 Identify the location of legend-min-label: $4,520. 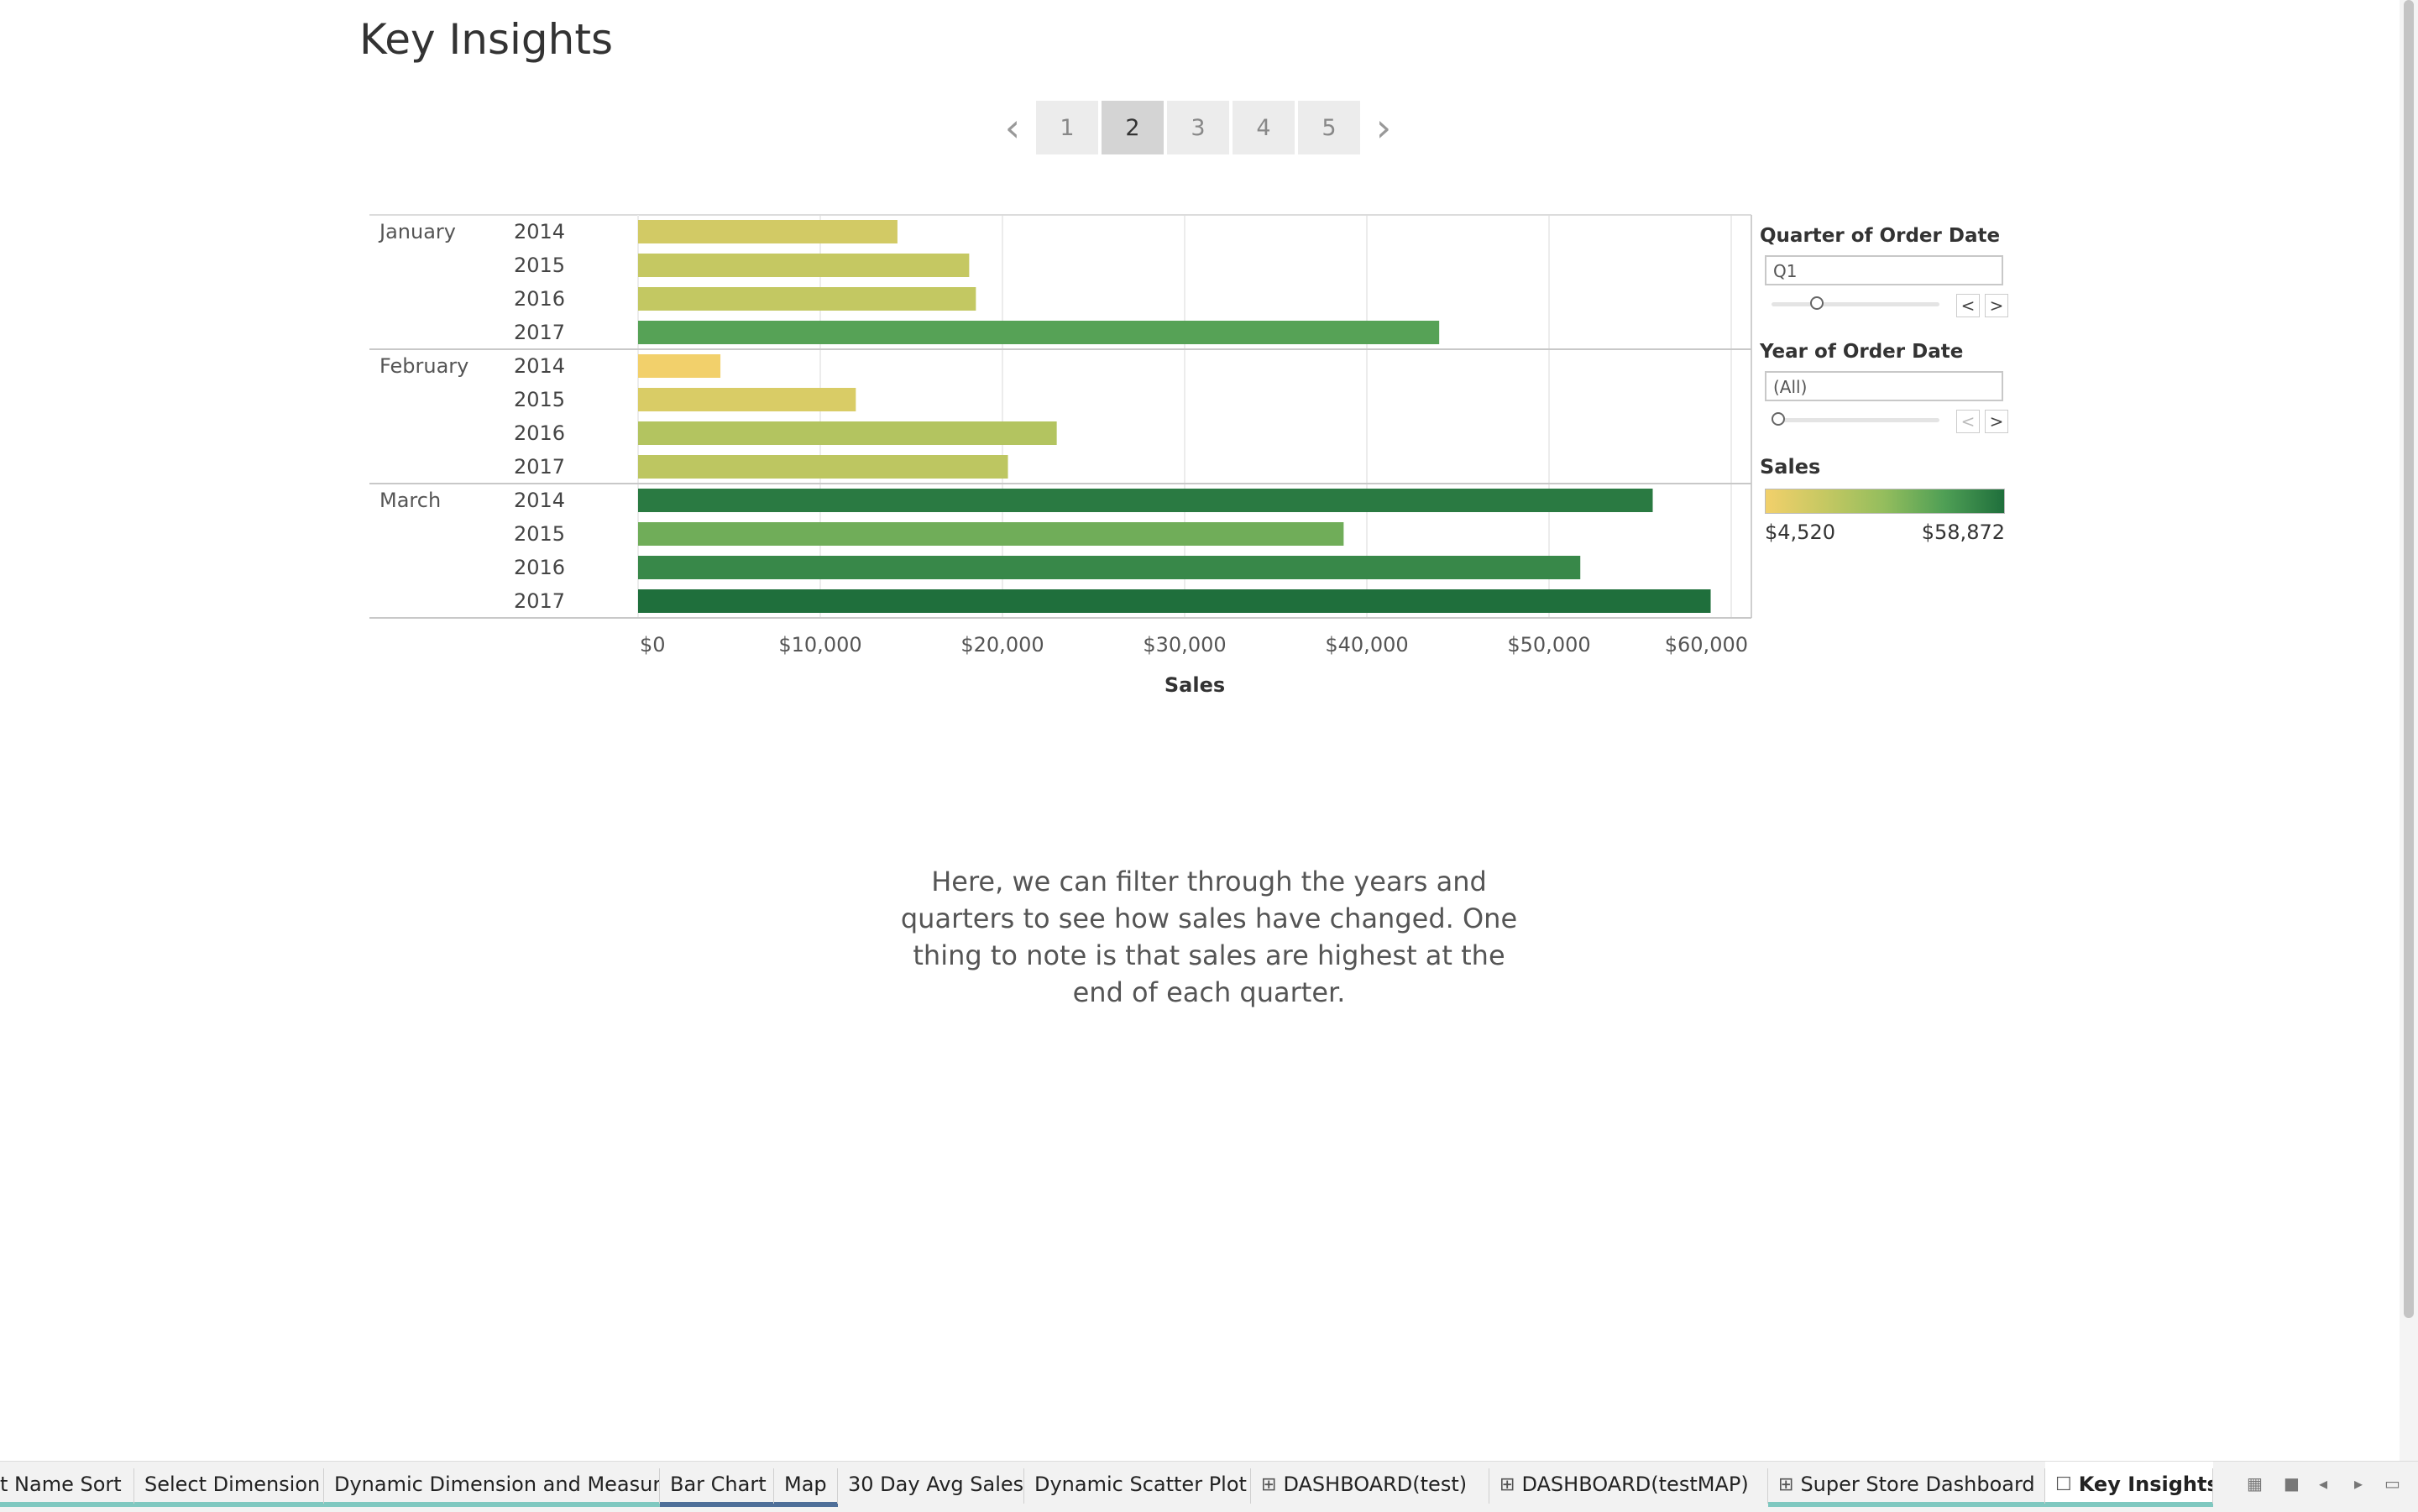
(1800, 532).